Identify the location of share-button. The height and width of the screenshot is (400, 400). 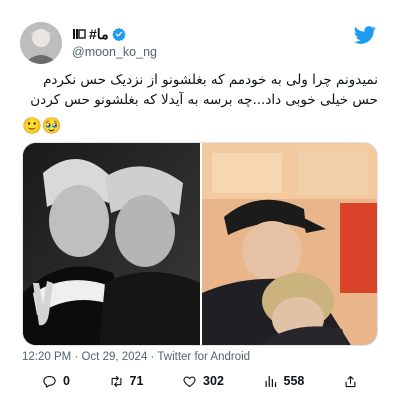
(350, 381).